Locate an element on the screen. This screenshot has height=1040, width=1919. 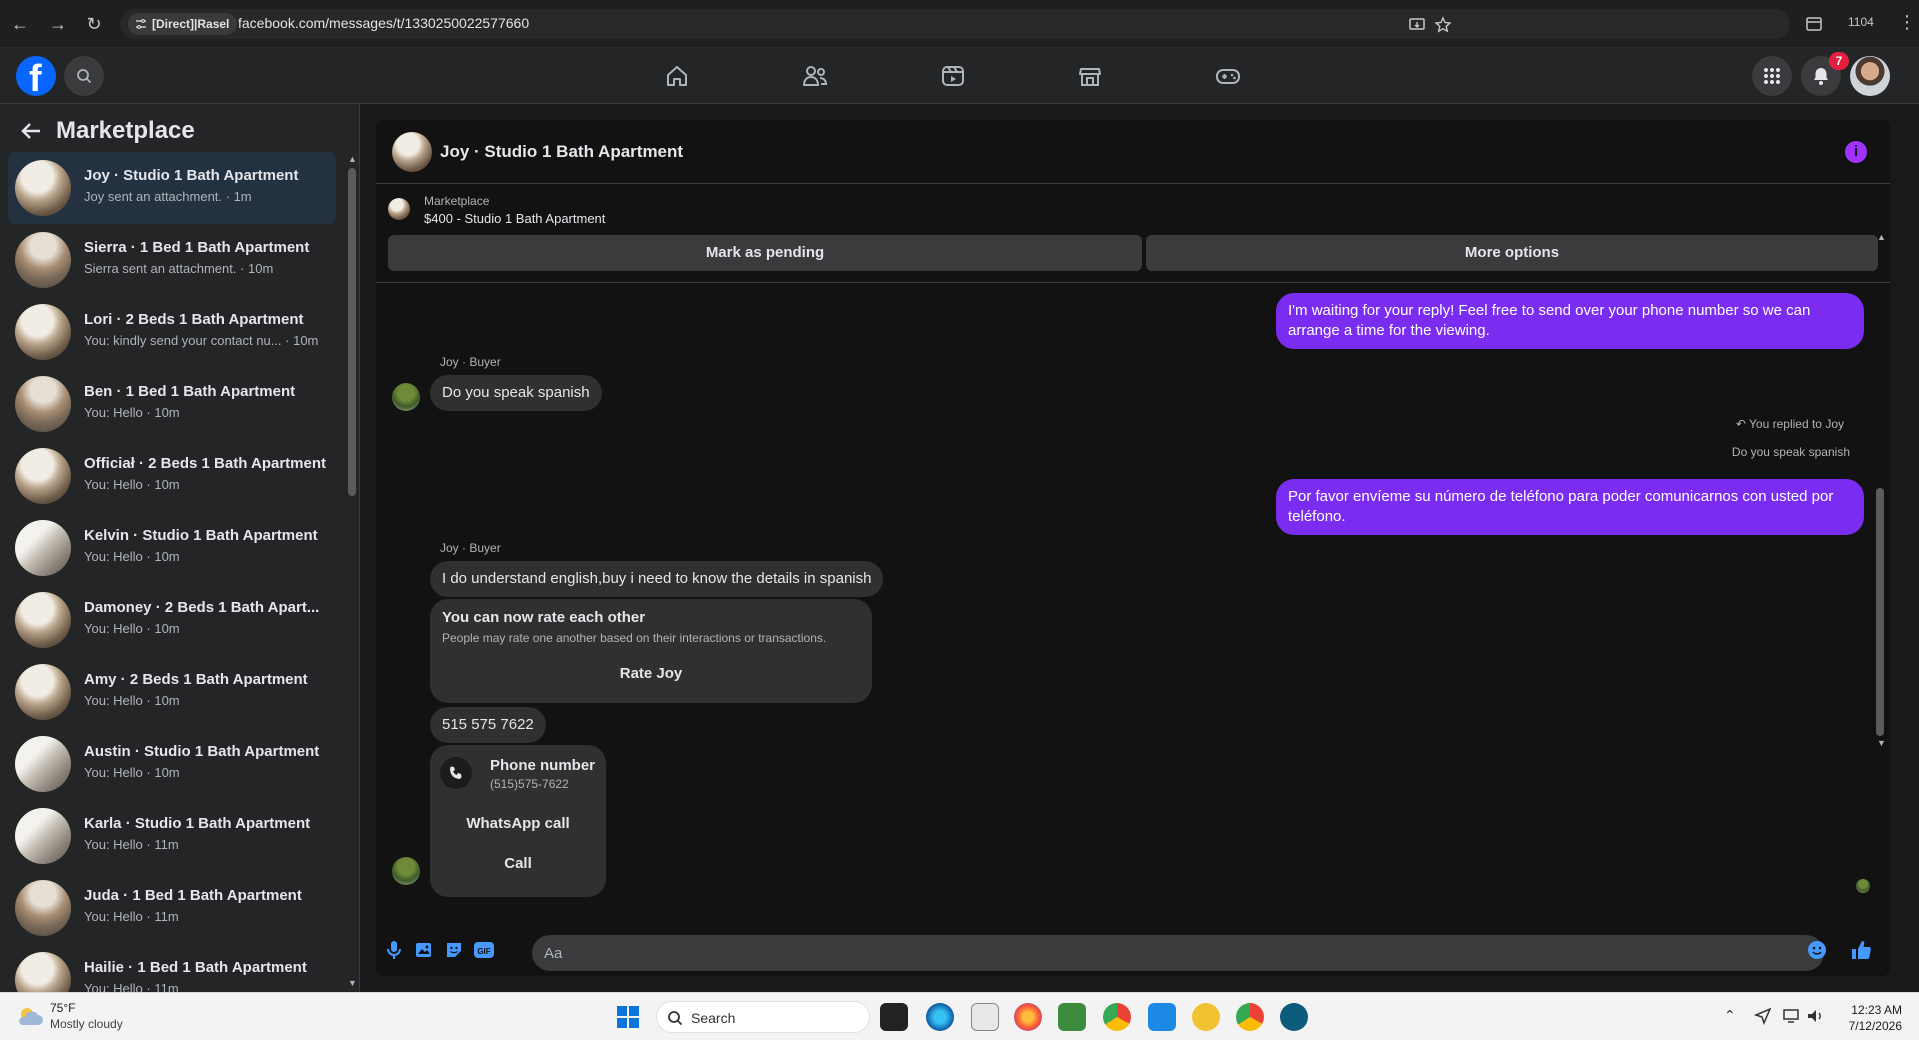
phone-icon is located at coordinates (456, 773).